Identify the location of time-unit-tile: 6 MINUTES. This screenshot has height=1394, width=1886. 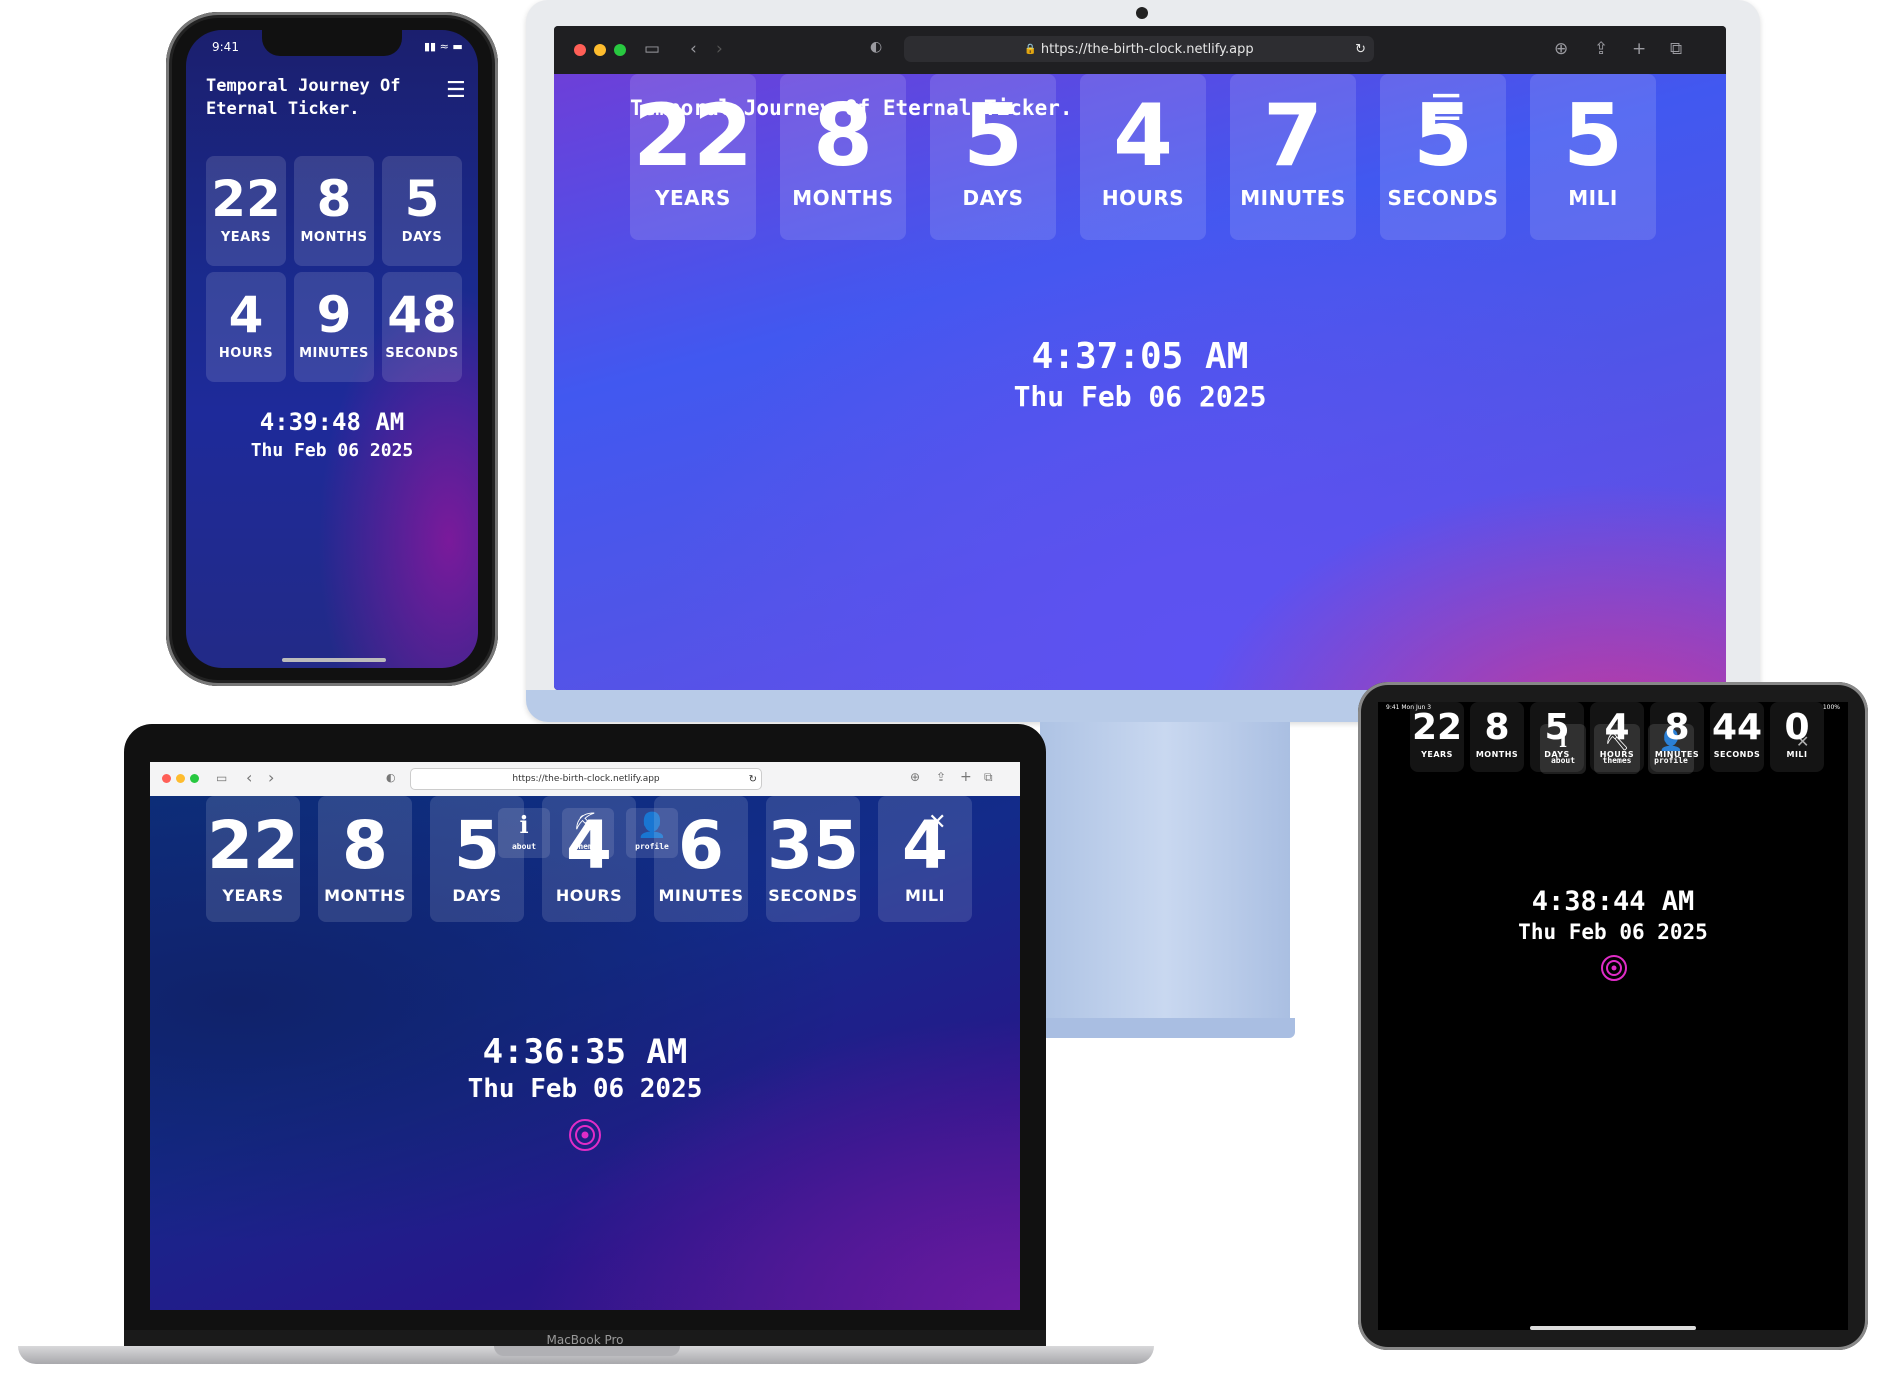
(701, 859).